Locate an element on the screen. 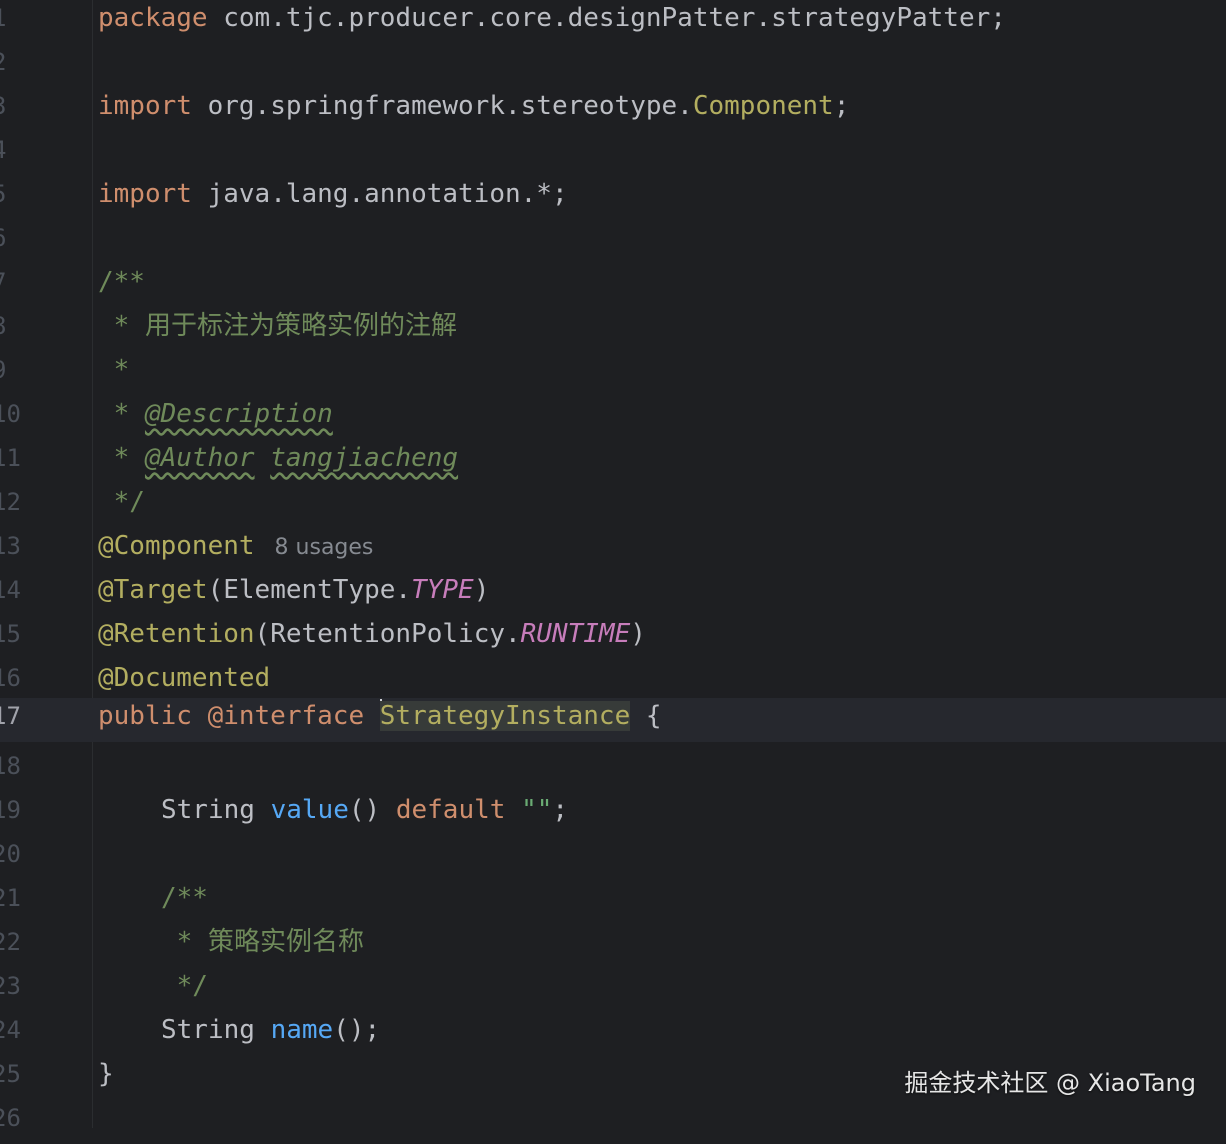  code-text: @Component 8 usages is located at coordinates (235, 550).